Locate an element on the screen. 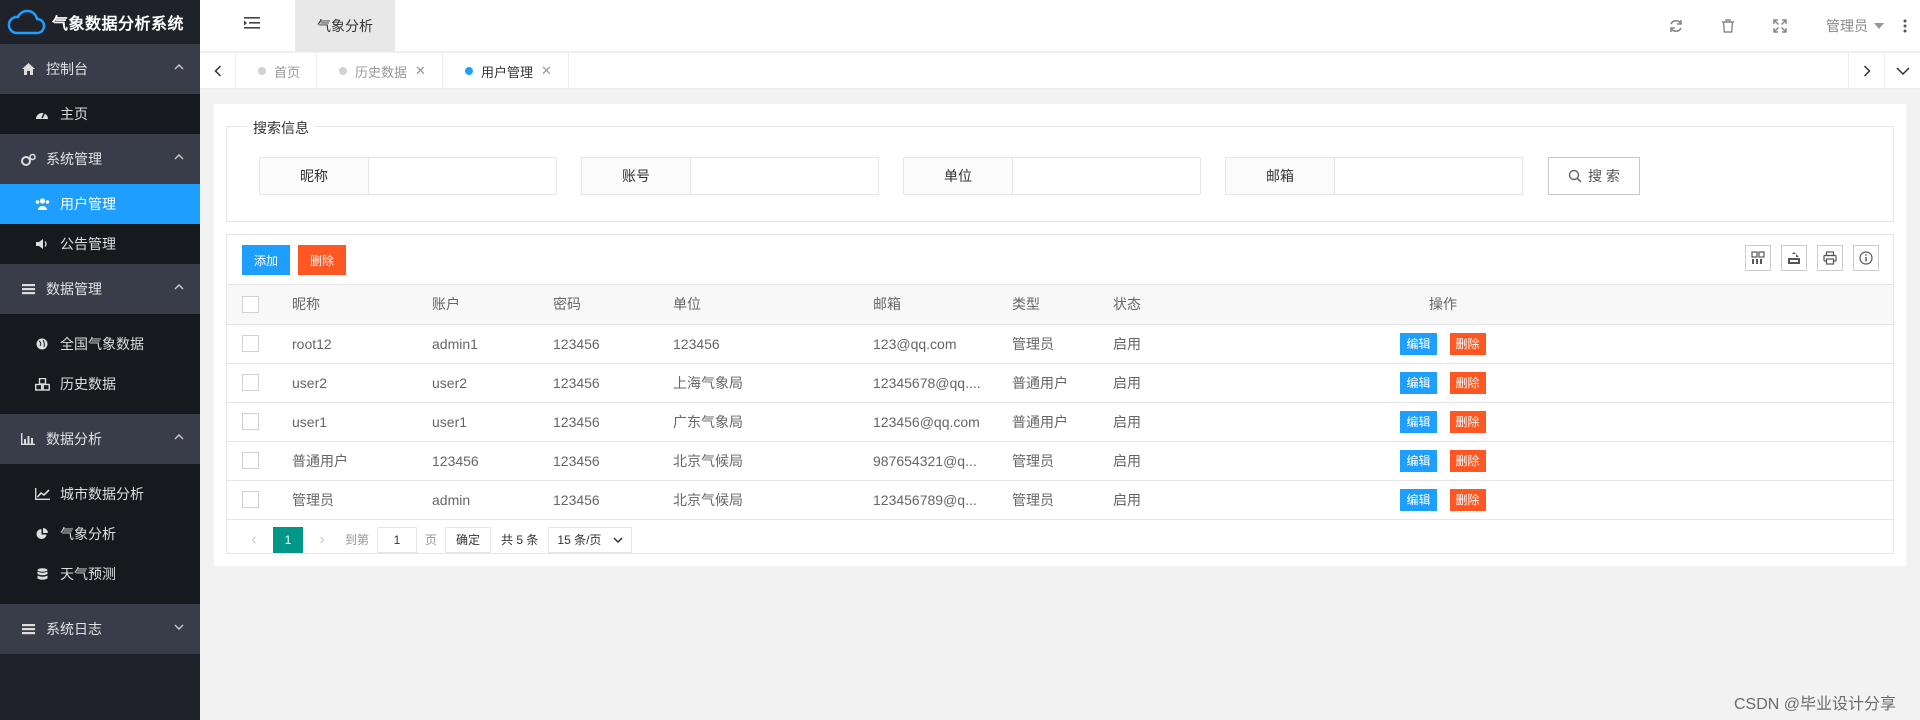 This screenshot has height=720, width=1920. cell-status: 启用 is located at coordinates (1173, 422).